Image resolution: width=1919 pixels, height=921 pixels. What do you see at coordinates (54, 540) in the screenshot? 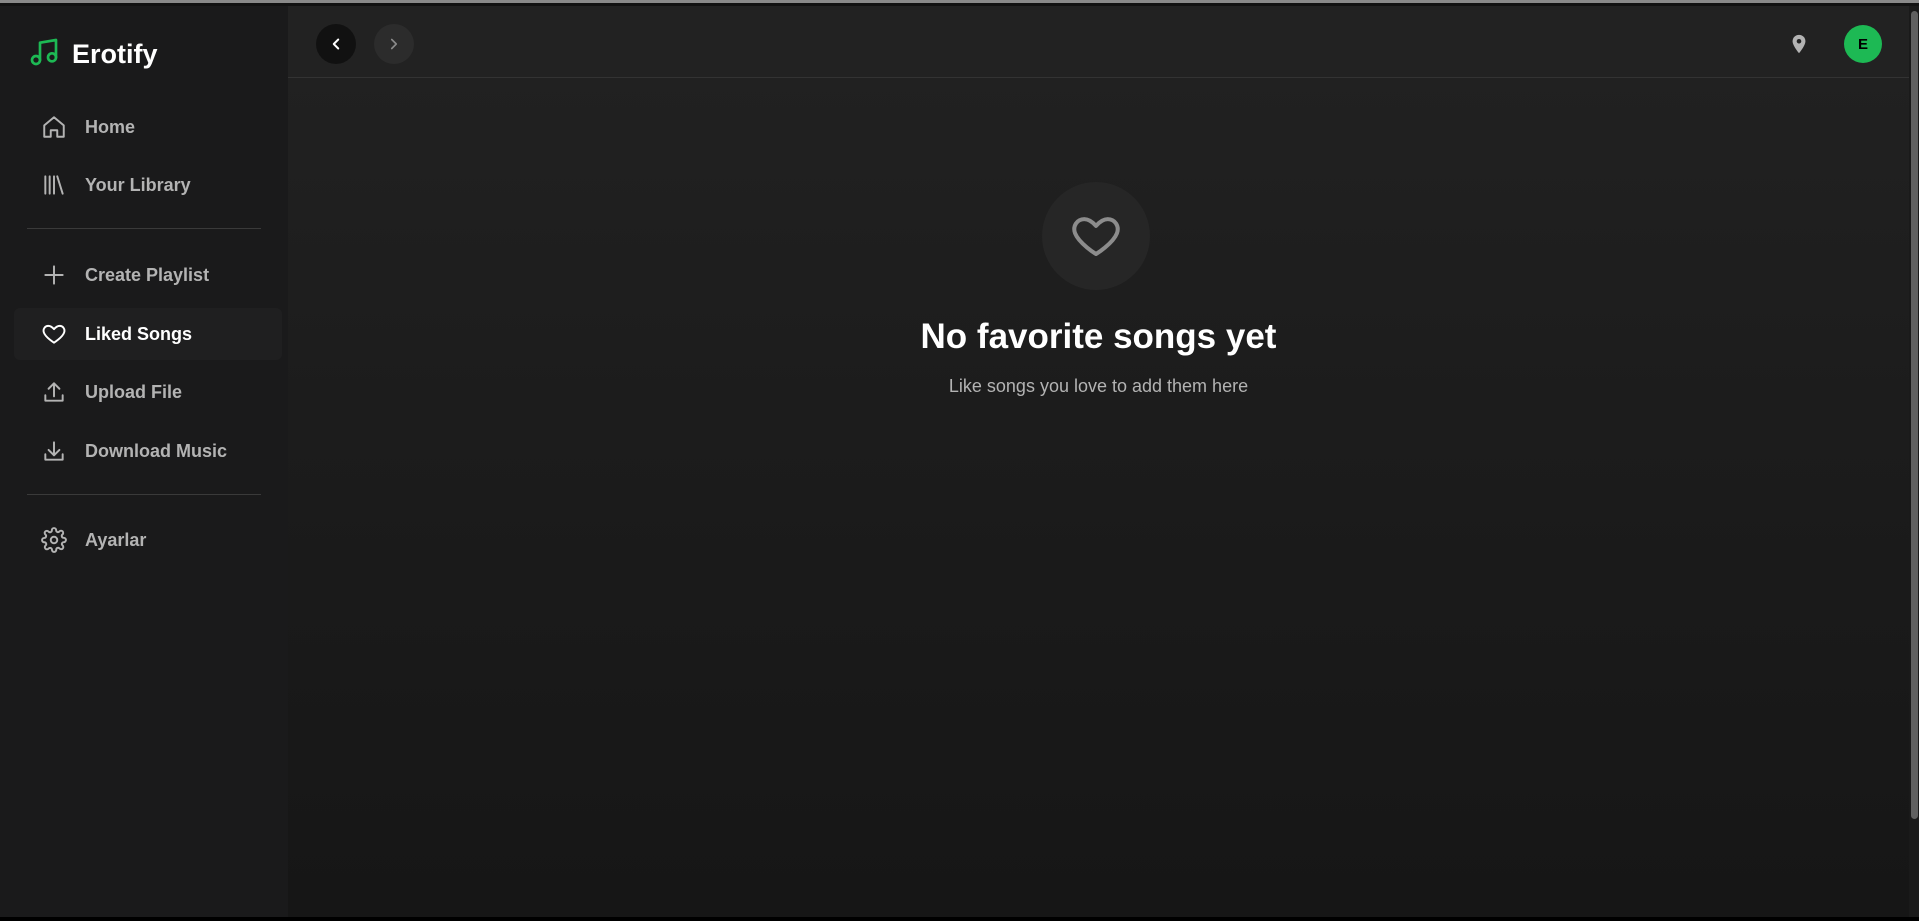
I see `gear-icon` at bounding box center [54, 540].